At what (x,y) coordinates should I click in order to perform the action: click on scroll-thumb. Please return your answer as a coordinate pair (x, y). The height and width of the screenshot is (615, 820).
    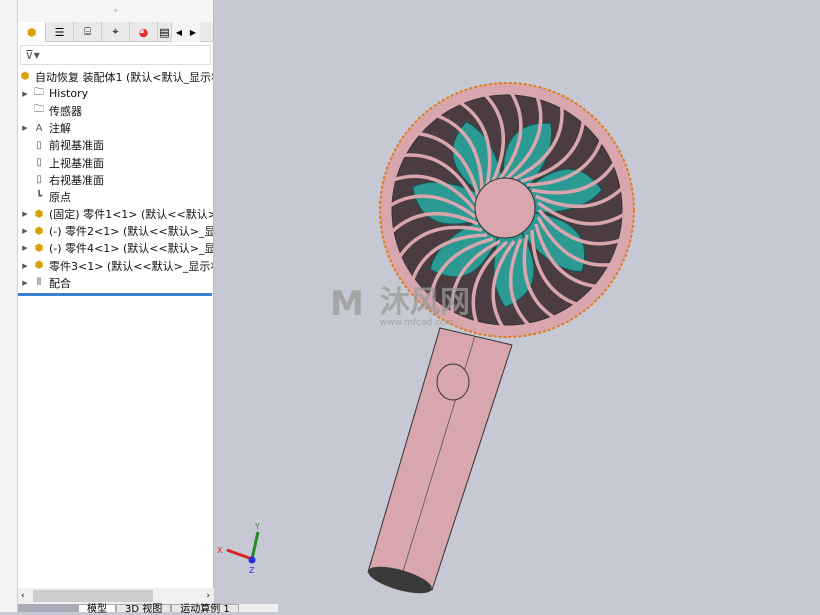
    Looking at the image, I should click on (92, 596).